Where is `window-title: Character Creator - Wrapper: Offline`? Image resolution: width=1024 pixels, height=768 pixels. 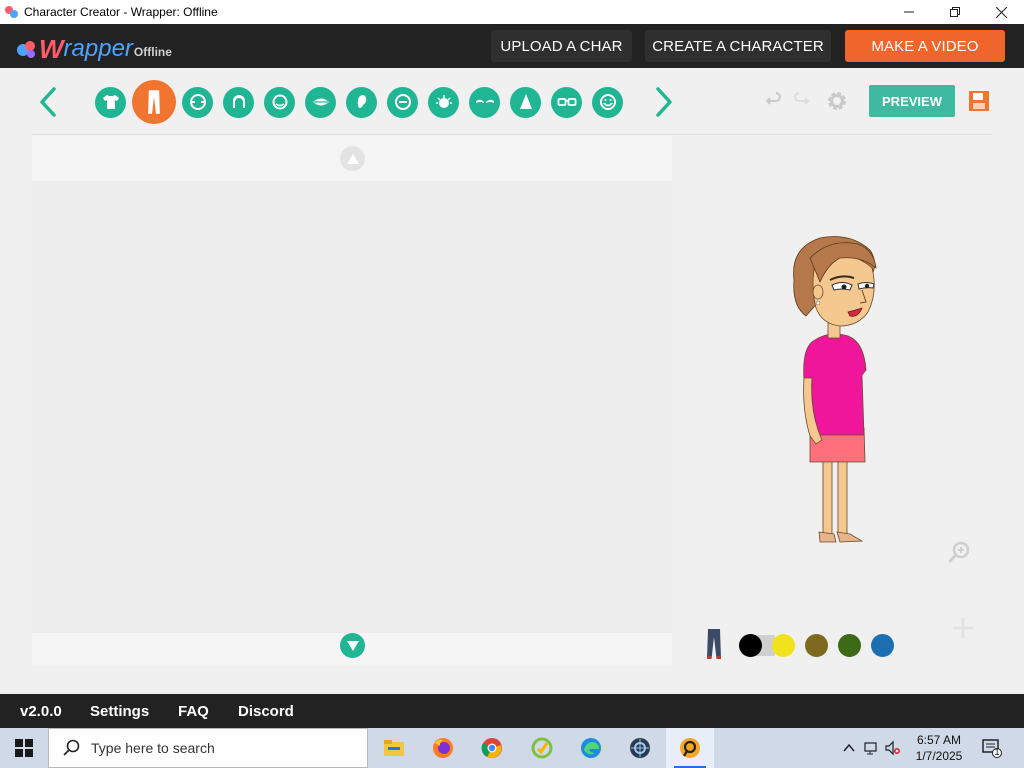 window-title: Character Creator - Wrapper: Offline is located at coordinates (121, 12).